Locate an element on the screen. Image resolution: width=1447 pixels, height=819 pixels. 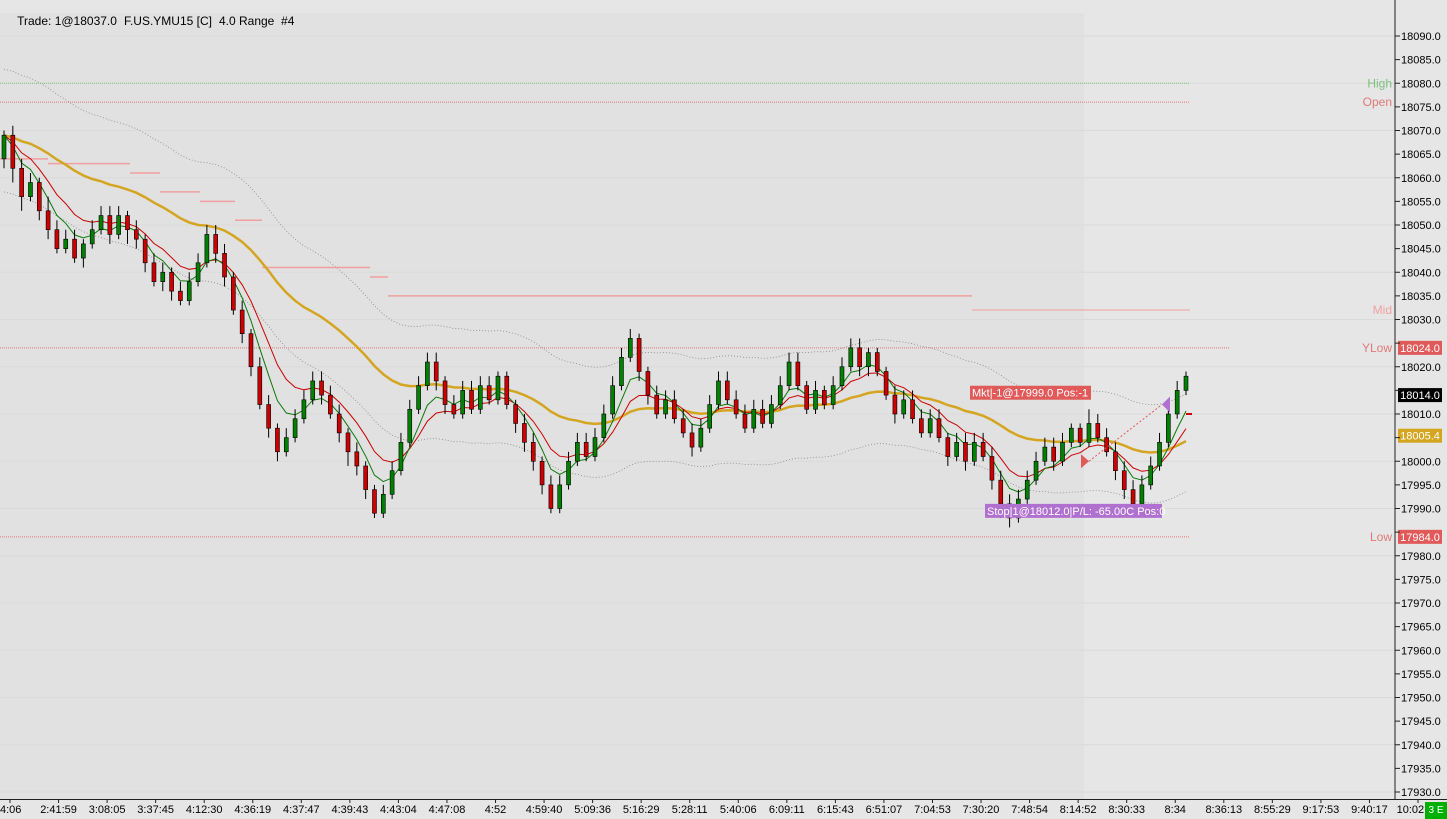
y-tick-label: 18000.0 is located at coordinates (1421, 462).